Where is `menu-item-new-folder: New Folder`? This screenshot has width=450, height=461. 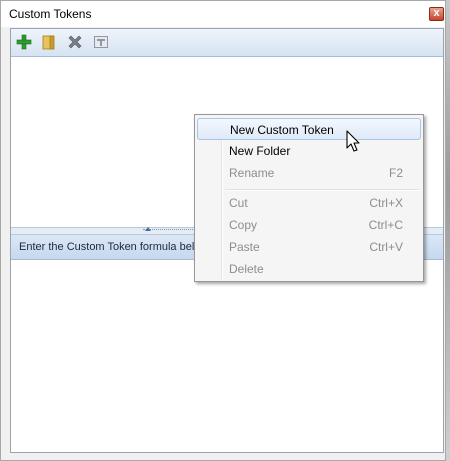
menu-item-new-folder: New Folder is located at coordinates (309, 151).